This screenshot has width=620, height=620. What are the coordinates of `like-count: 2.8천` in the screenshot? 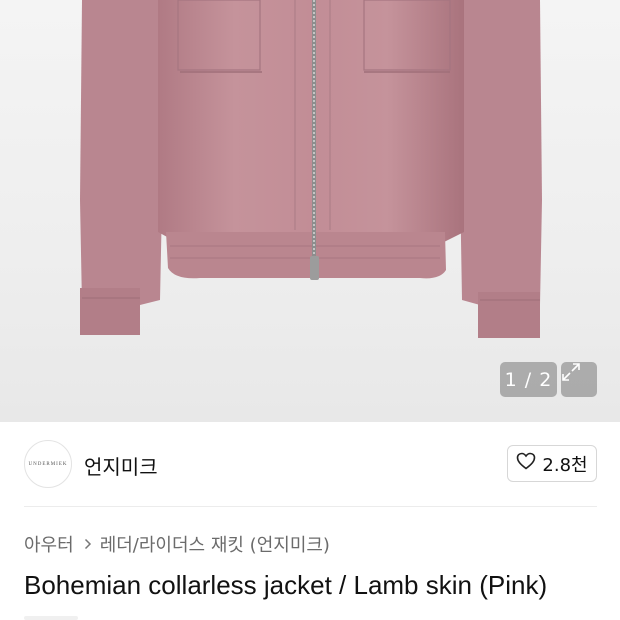 It's located at (565, 465).